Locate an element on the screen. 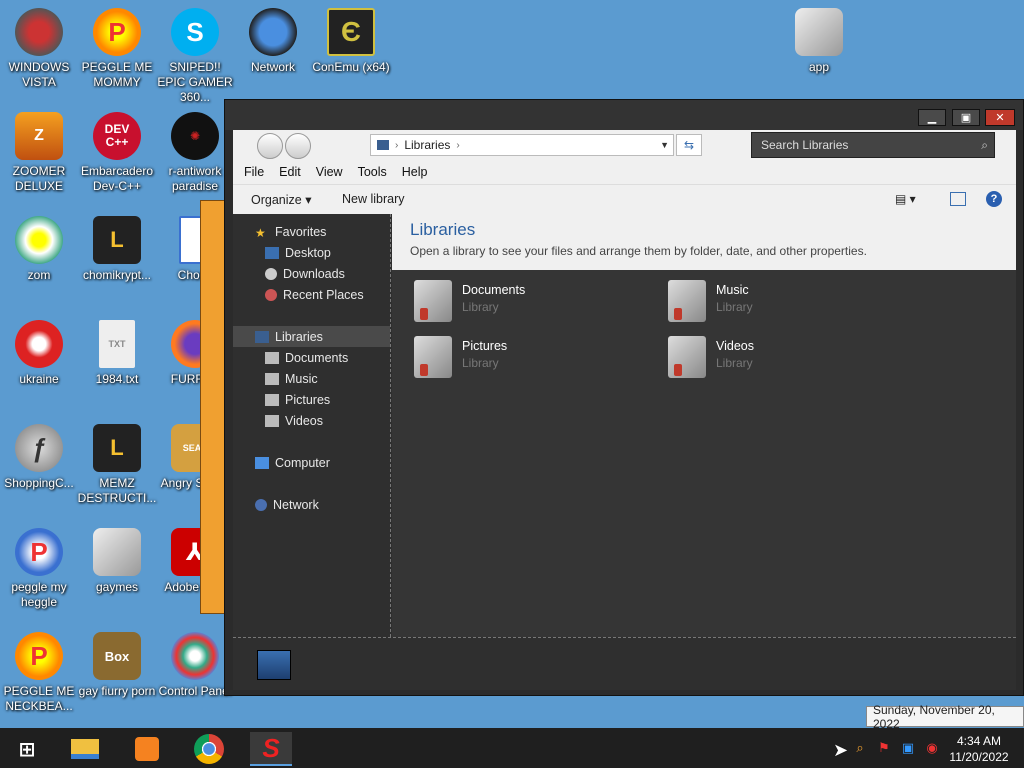 Image resolution: width=1024 pixels, height=768 pixels. desktop-icon-app: app is located at coordinates (819, 41).